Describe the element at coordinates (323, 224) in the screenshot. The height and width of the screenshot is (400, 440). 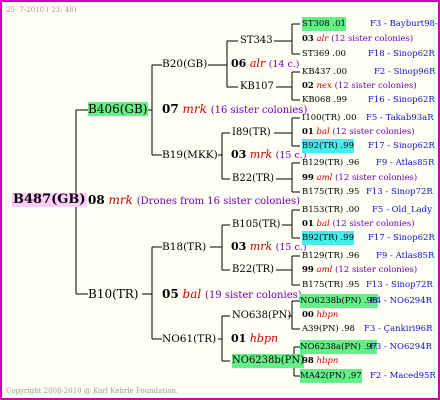
I see `gen5-breeder-5: bal` at that location.